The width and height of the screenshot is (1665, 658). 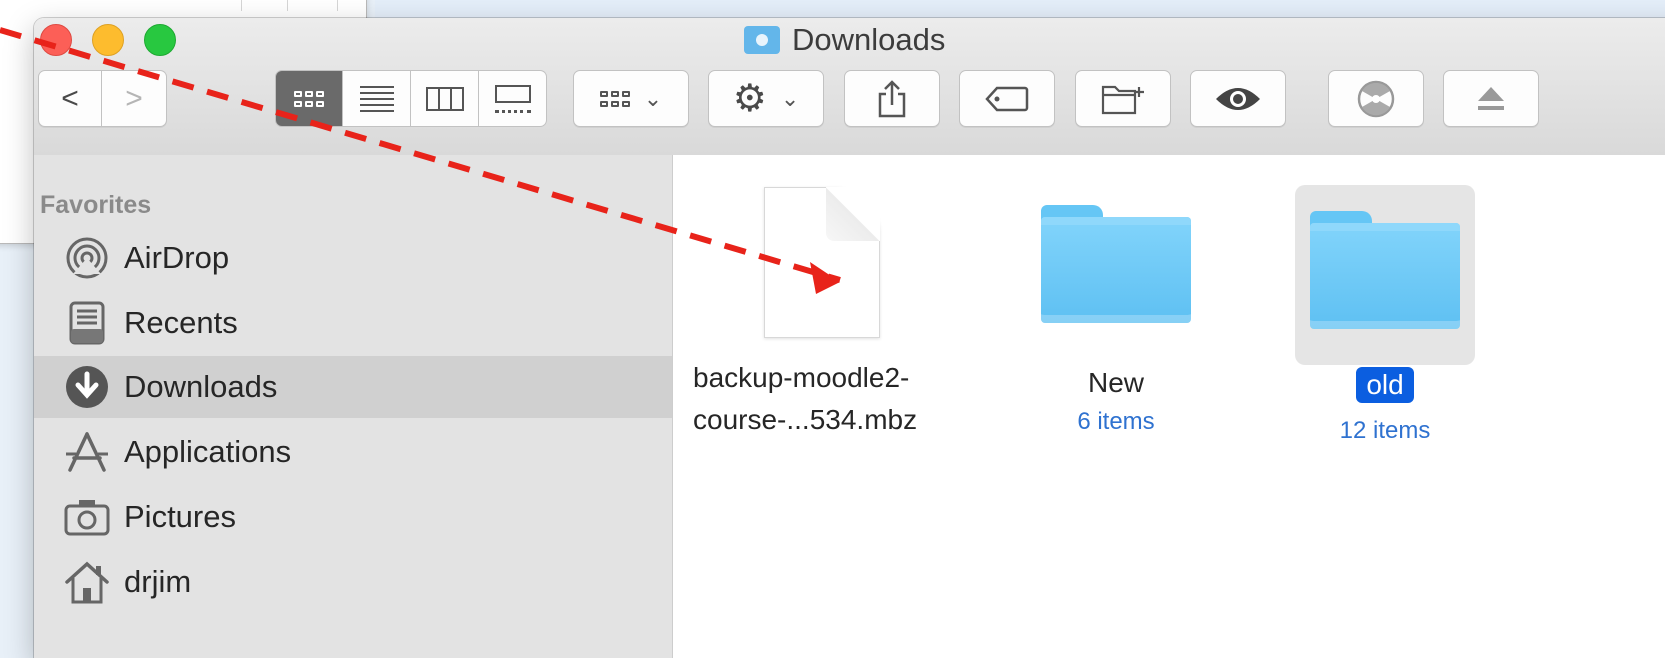 I want to click on gallery-view-icon, so click(x=512, y=98).